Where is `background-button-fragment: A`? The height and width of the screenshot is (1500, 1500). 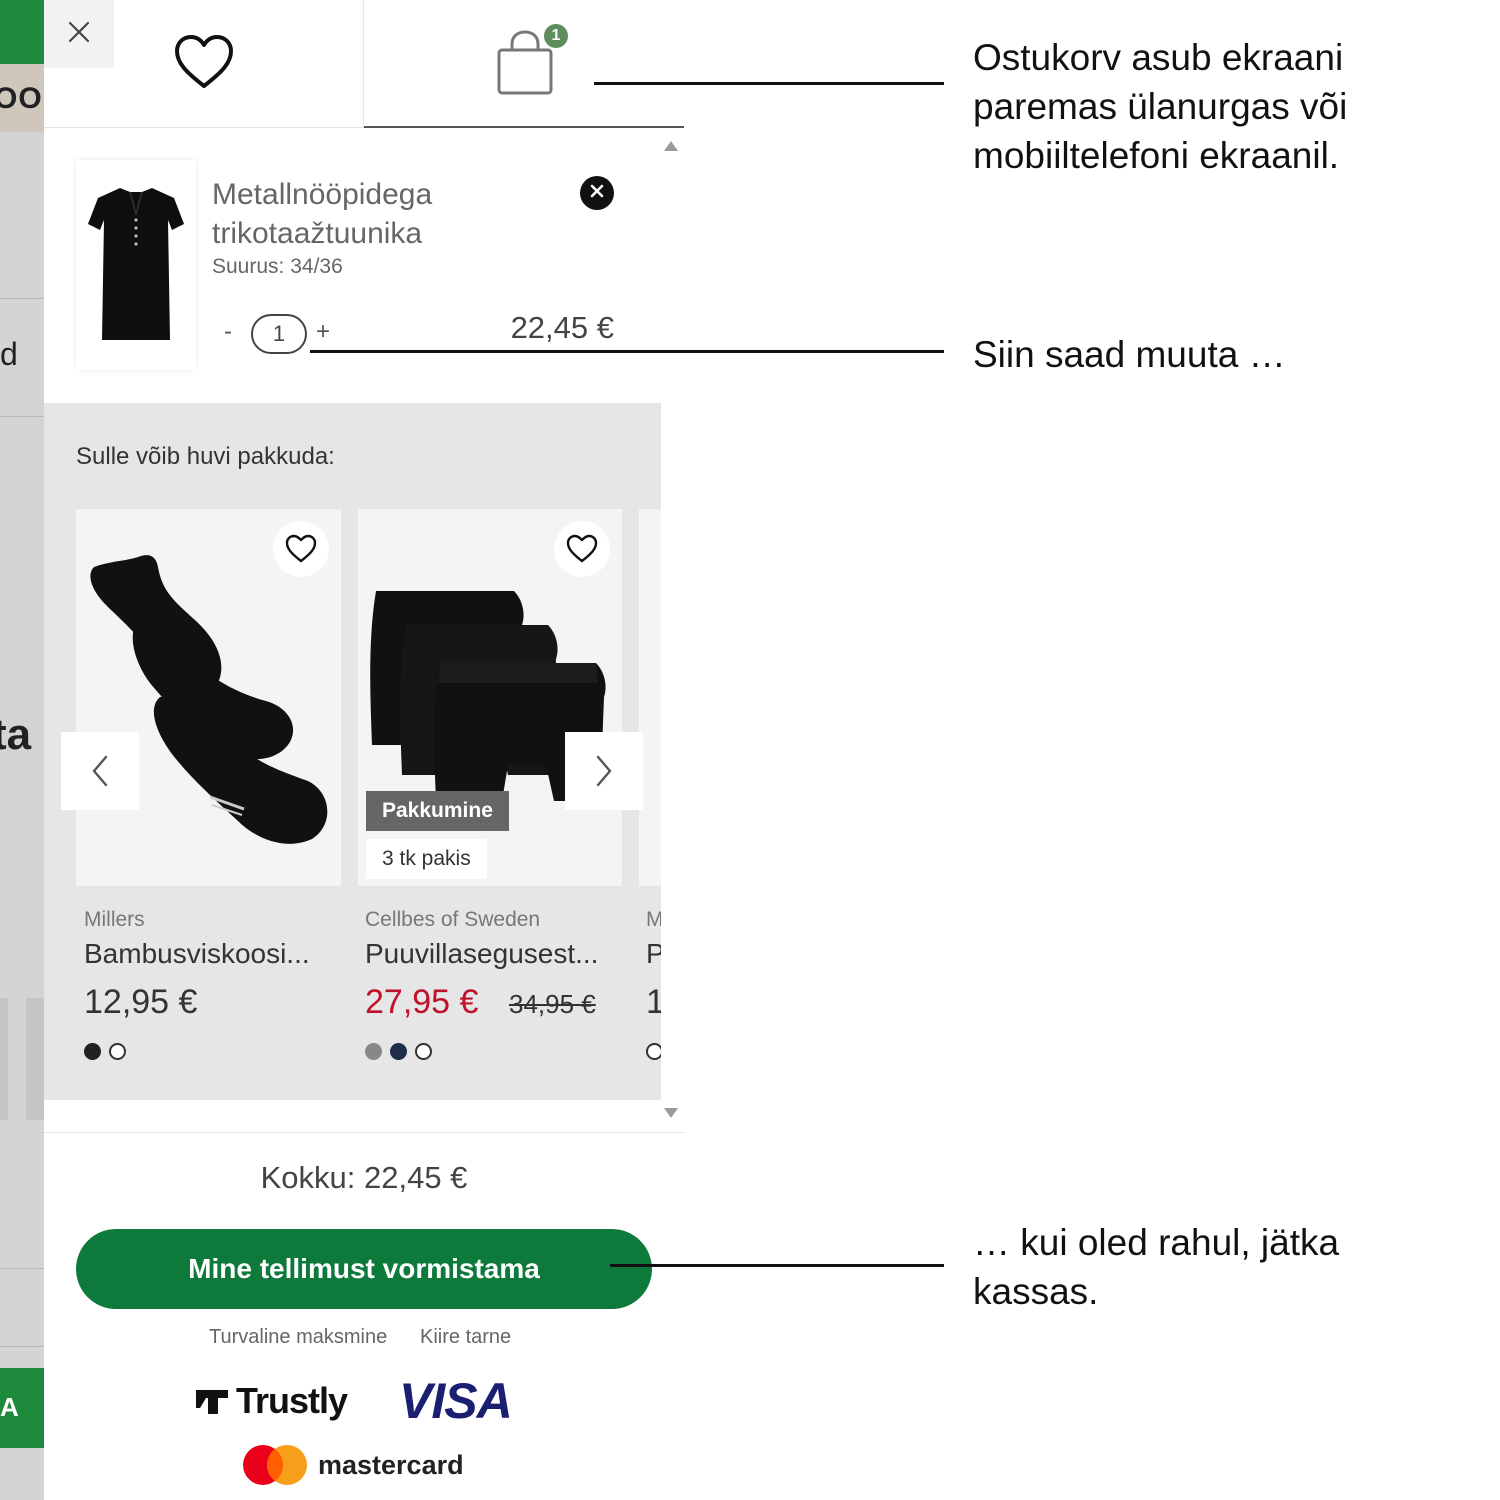
background-button-fragment: A is located at coordinates (9, 1407).